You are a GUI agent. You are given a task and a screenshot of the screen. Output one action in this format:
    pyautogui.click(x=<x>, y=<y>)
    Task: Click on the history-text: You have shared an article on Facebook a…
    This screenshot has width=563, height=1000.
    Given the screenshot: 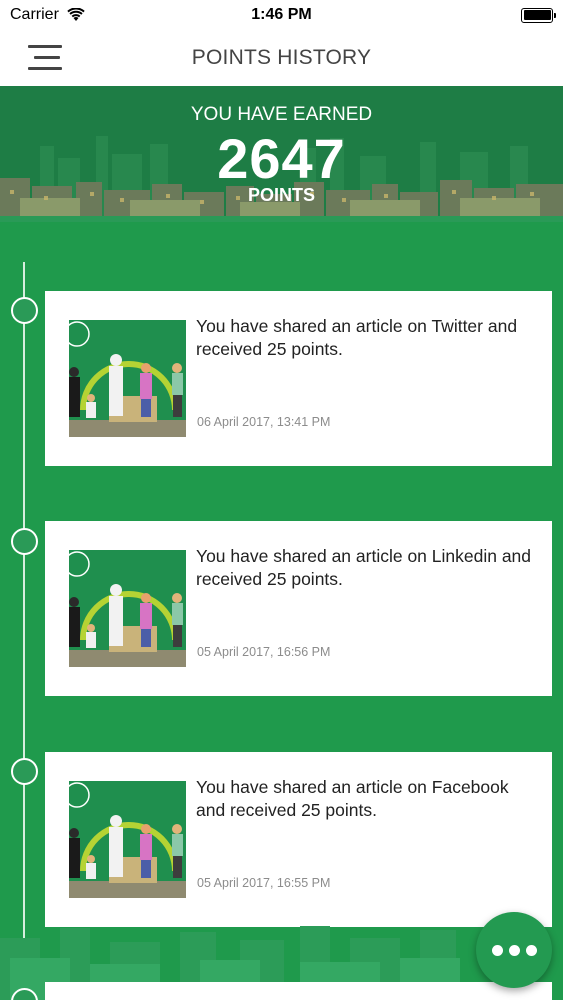 What is the action you would take?
    pyautogui.click(x=352, y=798)
    